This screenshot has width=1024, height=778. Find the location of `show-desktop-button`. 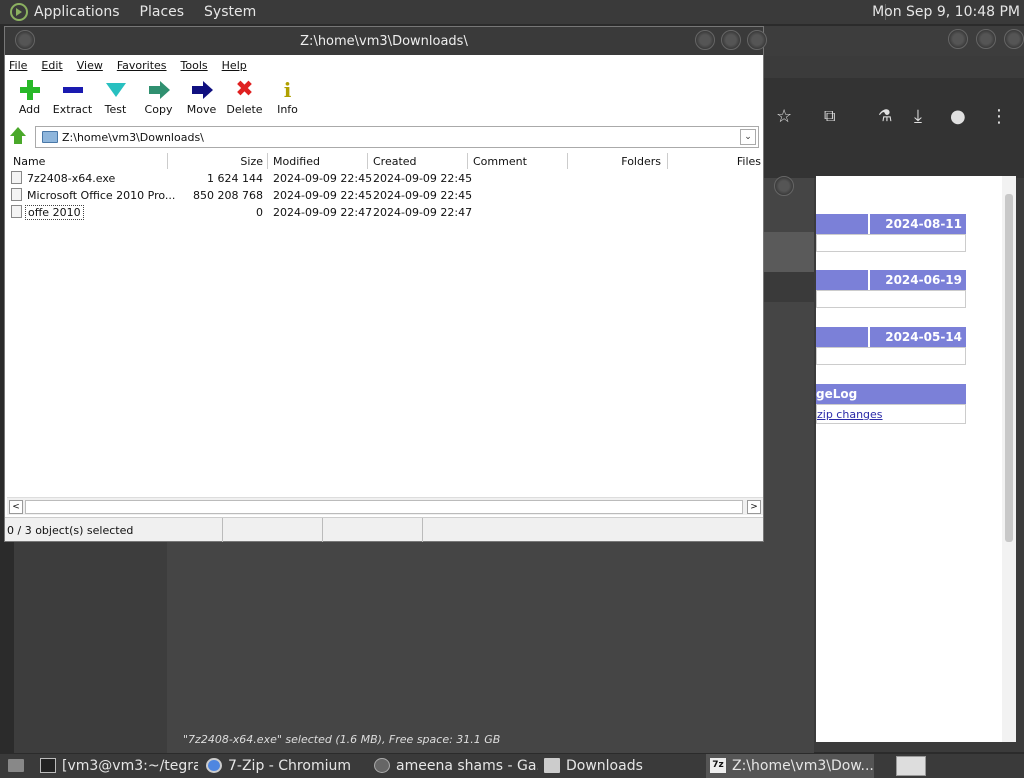

show-desktop-button is located at coordinates (911, 766).